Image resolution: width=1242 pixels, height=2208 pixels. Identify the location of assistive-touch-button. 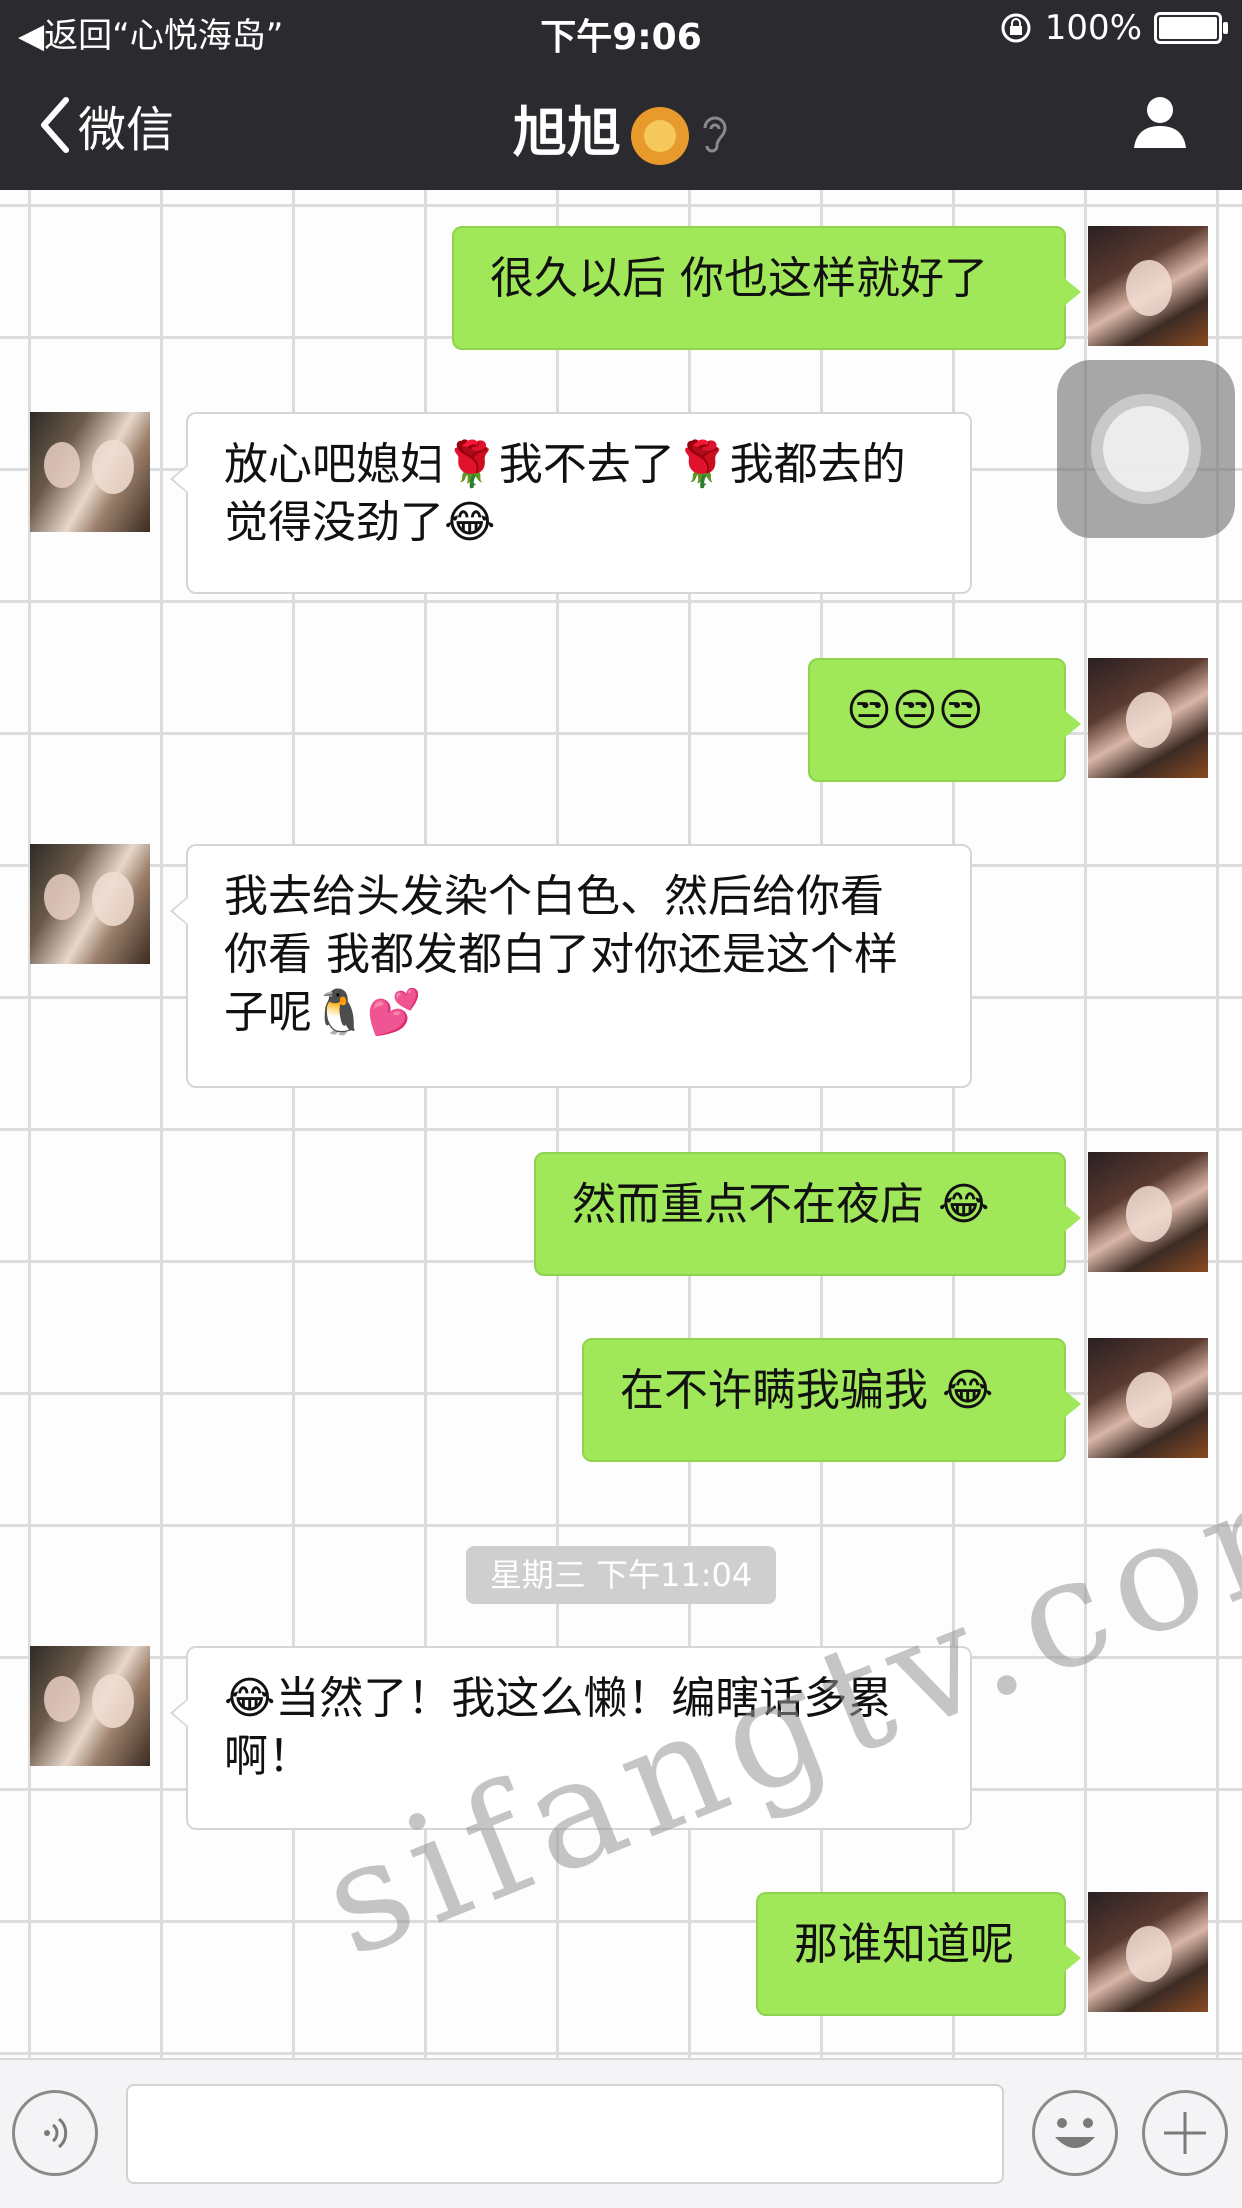
(1146, 449).